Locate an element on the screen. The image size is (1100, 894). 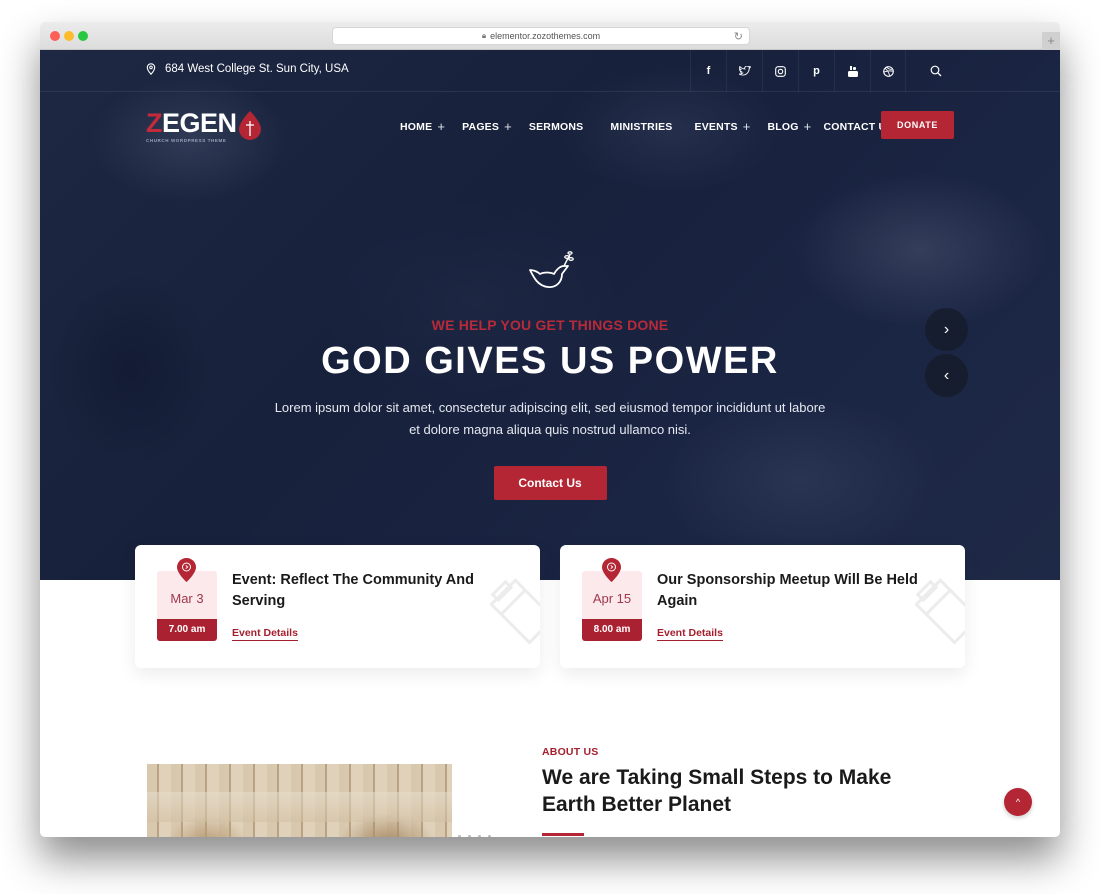
social-links: f p is located at coordinates (798, 71).